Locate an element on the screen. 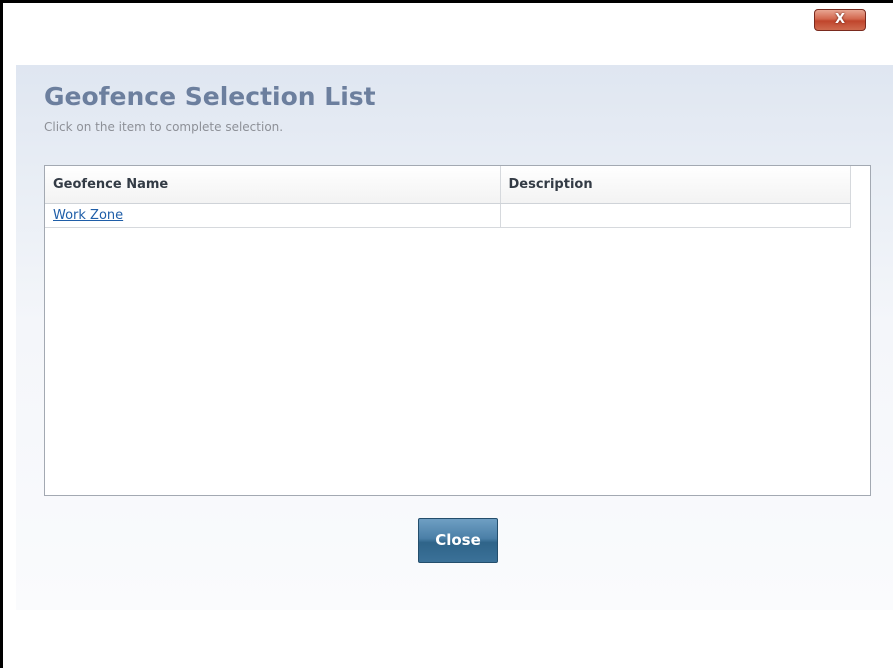 This screenshot has width=893, height=668. dialog-subtitle: Click on the item to complete selection. is located at coordinates (164, 127).